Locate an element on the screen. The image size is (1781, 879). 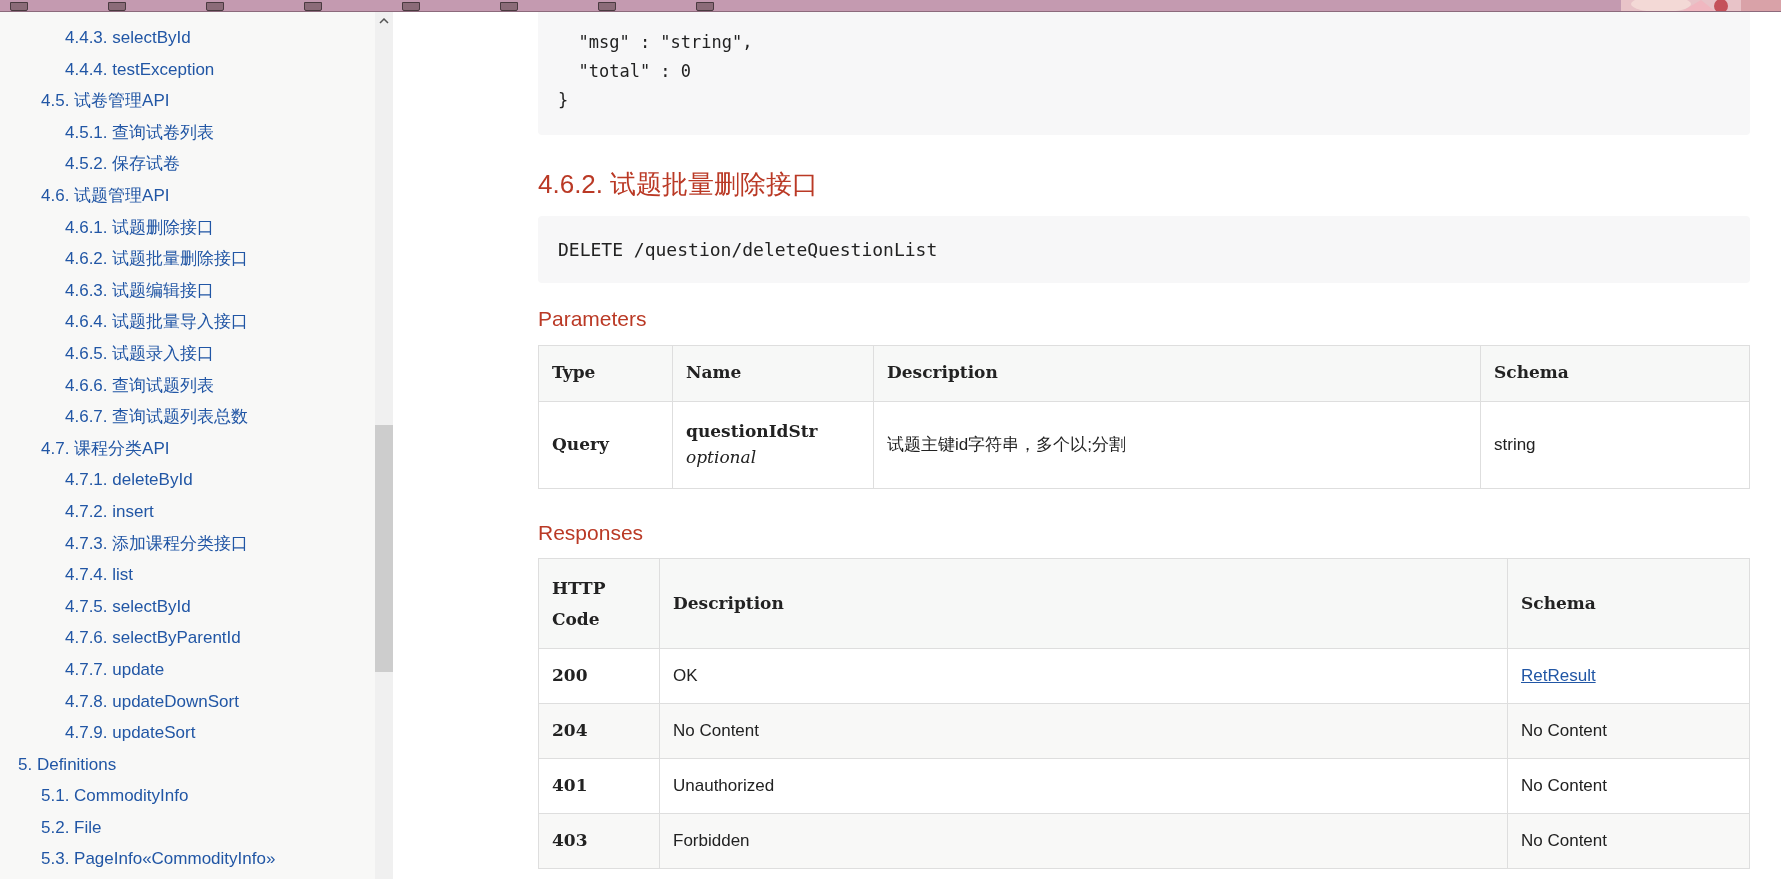
section-heading: 4.6.2. 试题批量删除接口 is located at coordinates (679, 184).